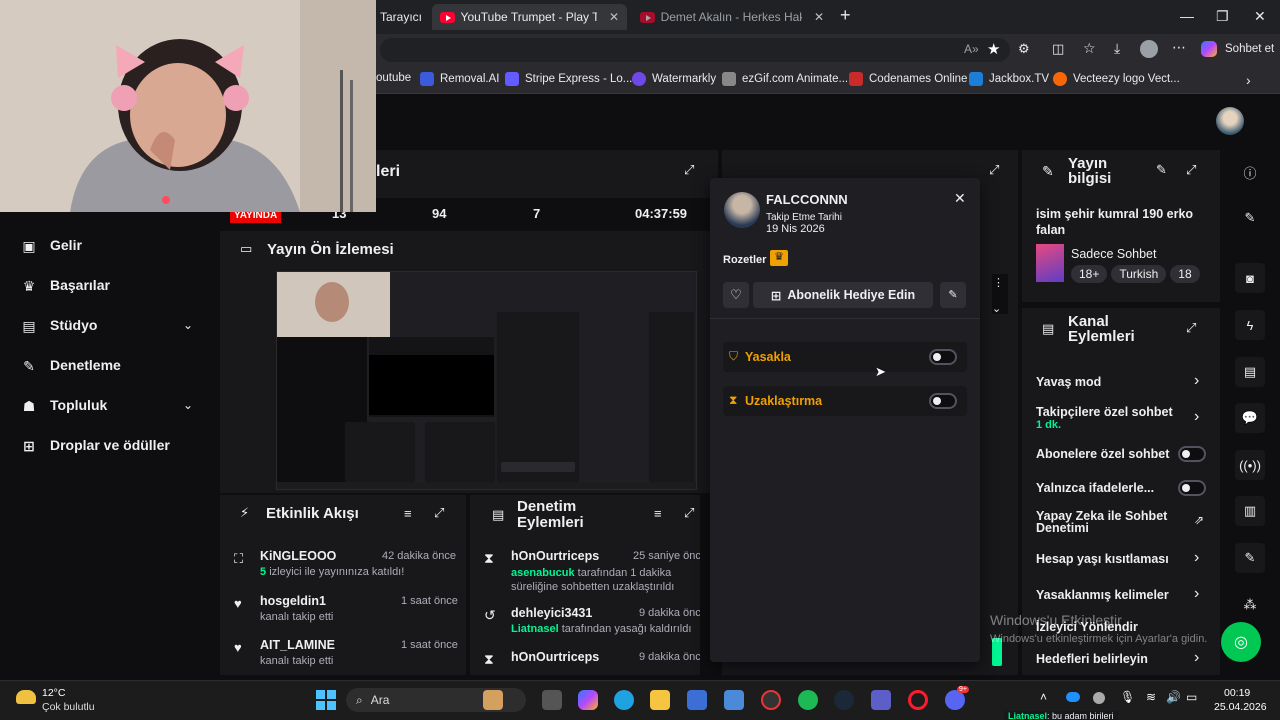 This screenshot has width=1280, height=720. What do you see at coordinates (808, 700) in the screenshot?
I see `spotify-icon` at bounding box center [808, 700].